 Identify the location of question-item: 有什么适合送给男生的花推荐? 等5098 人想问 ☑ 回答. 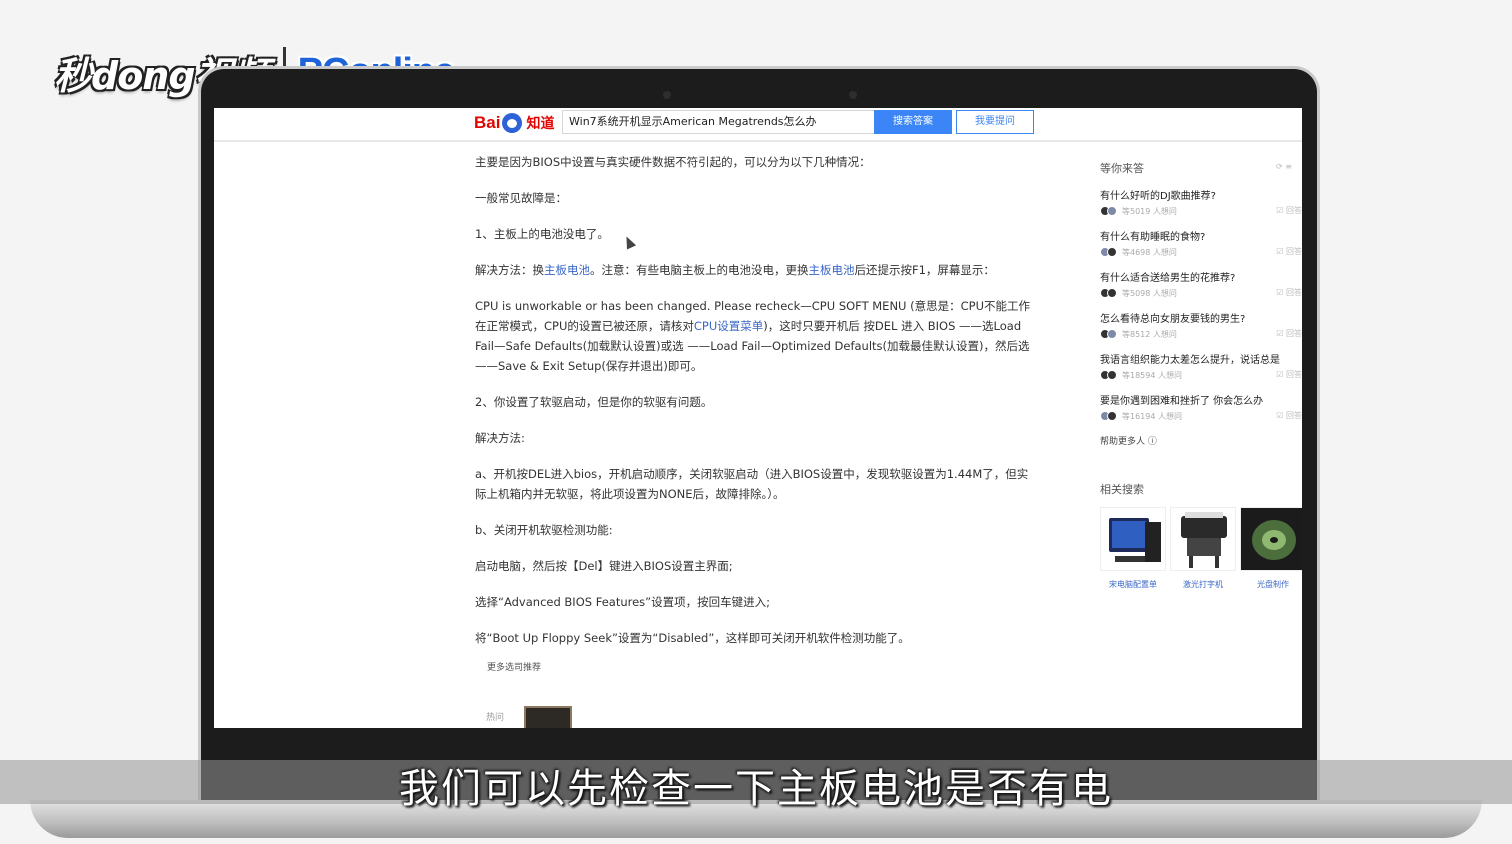
(1201, 284).